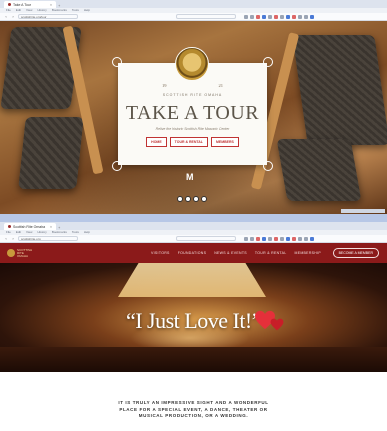 The height and width of the screenshot is (431, 387). What do you see at coordinates (164, 85) in the screenshot?
I see `year-left: 19` at bounding box center [164, 85].